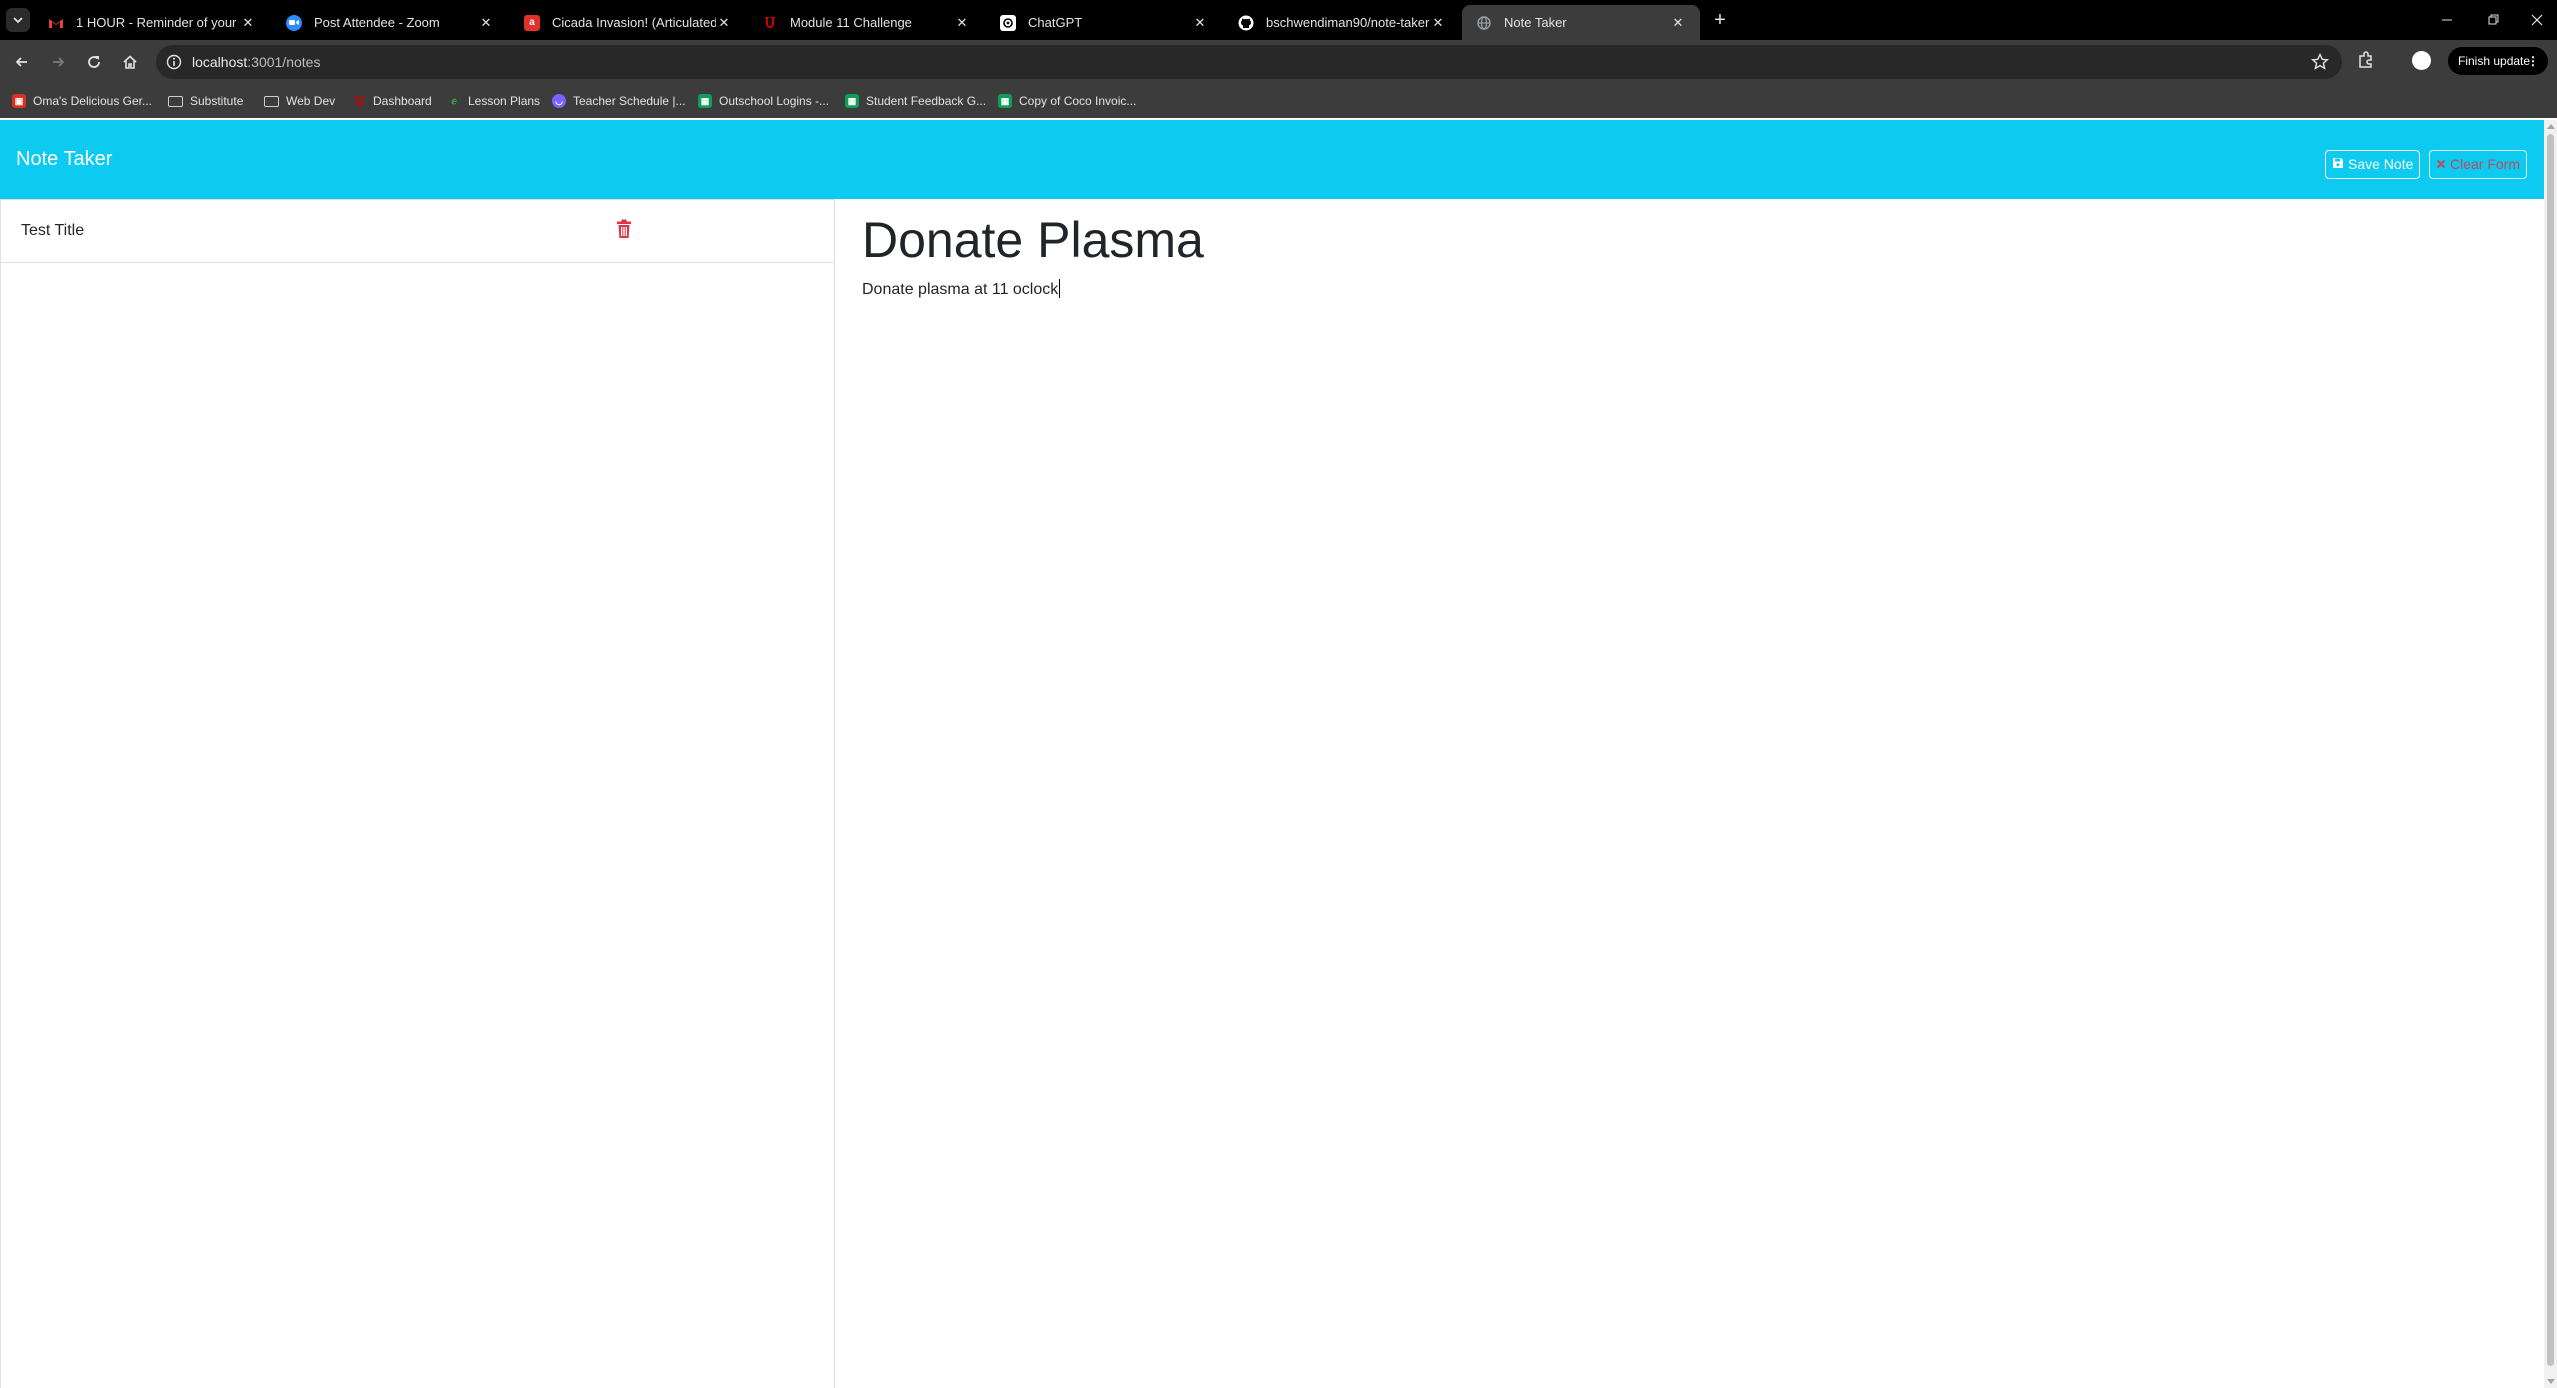  What do you see at coordinates (58, 62) in the screenshot?
I see `forward-arrow-icon` at bounding box center [58, 62].